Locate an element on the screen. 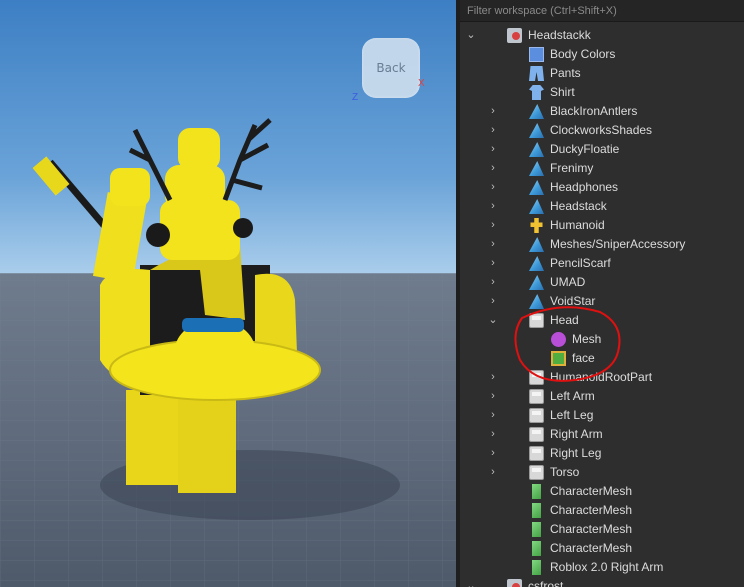 The height and width of the screenshot is (587, 744). humanoid-icon is located at coordinates (536, 225).